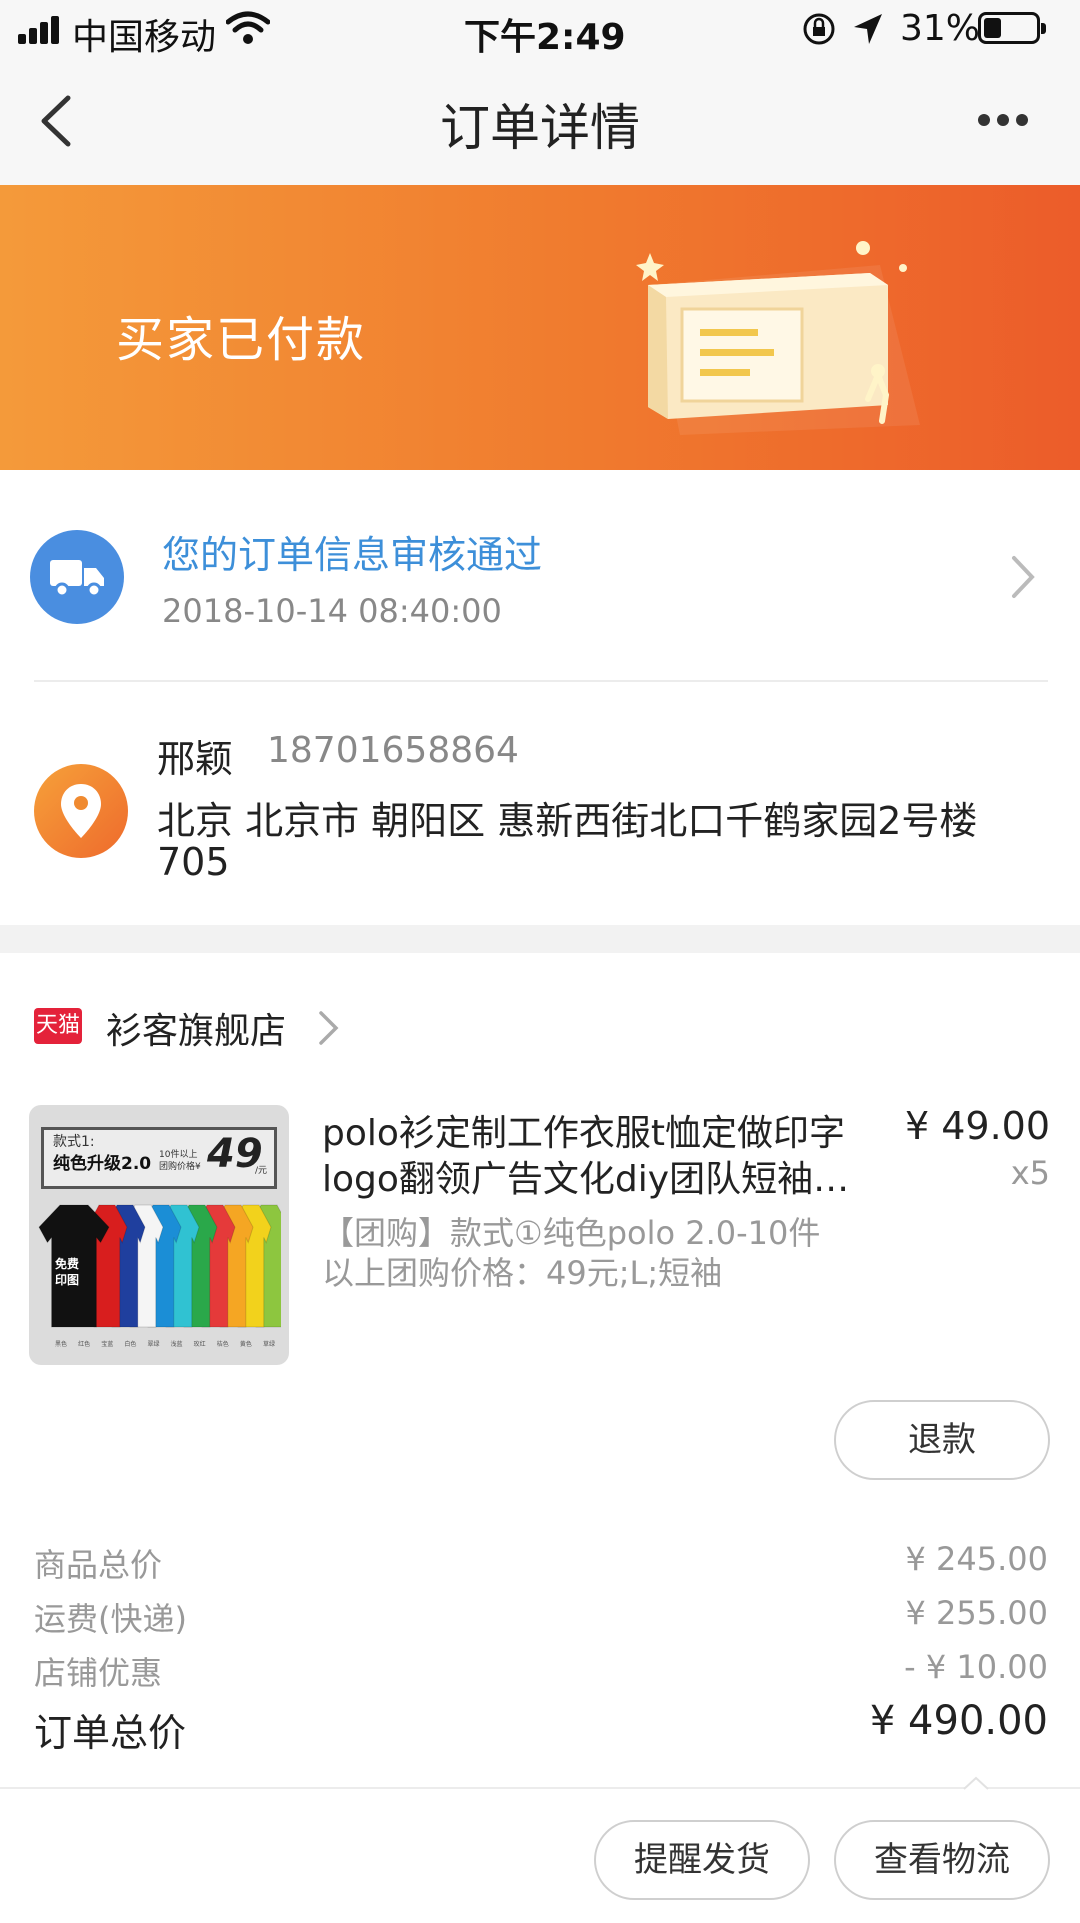  What do you see at coordinates (144, 37) in the screenshot?
I see `carrier-label: 中国移动` at bounding box center [144, 37].